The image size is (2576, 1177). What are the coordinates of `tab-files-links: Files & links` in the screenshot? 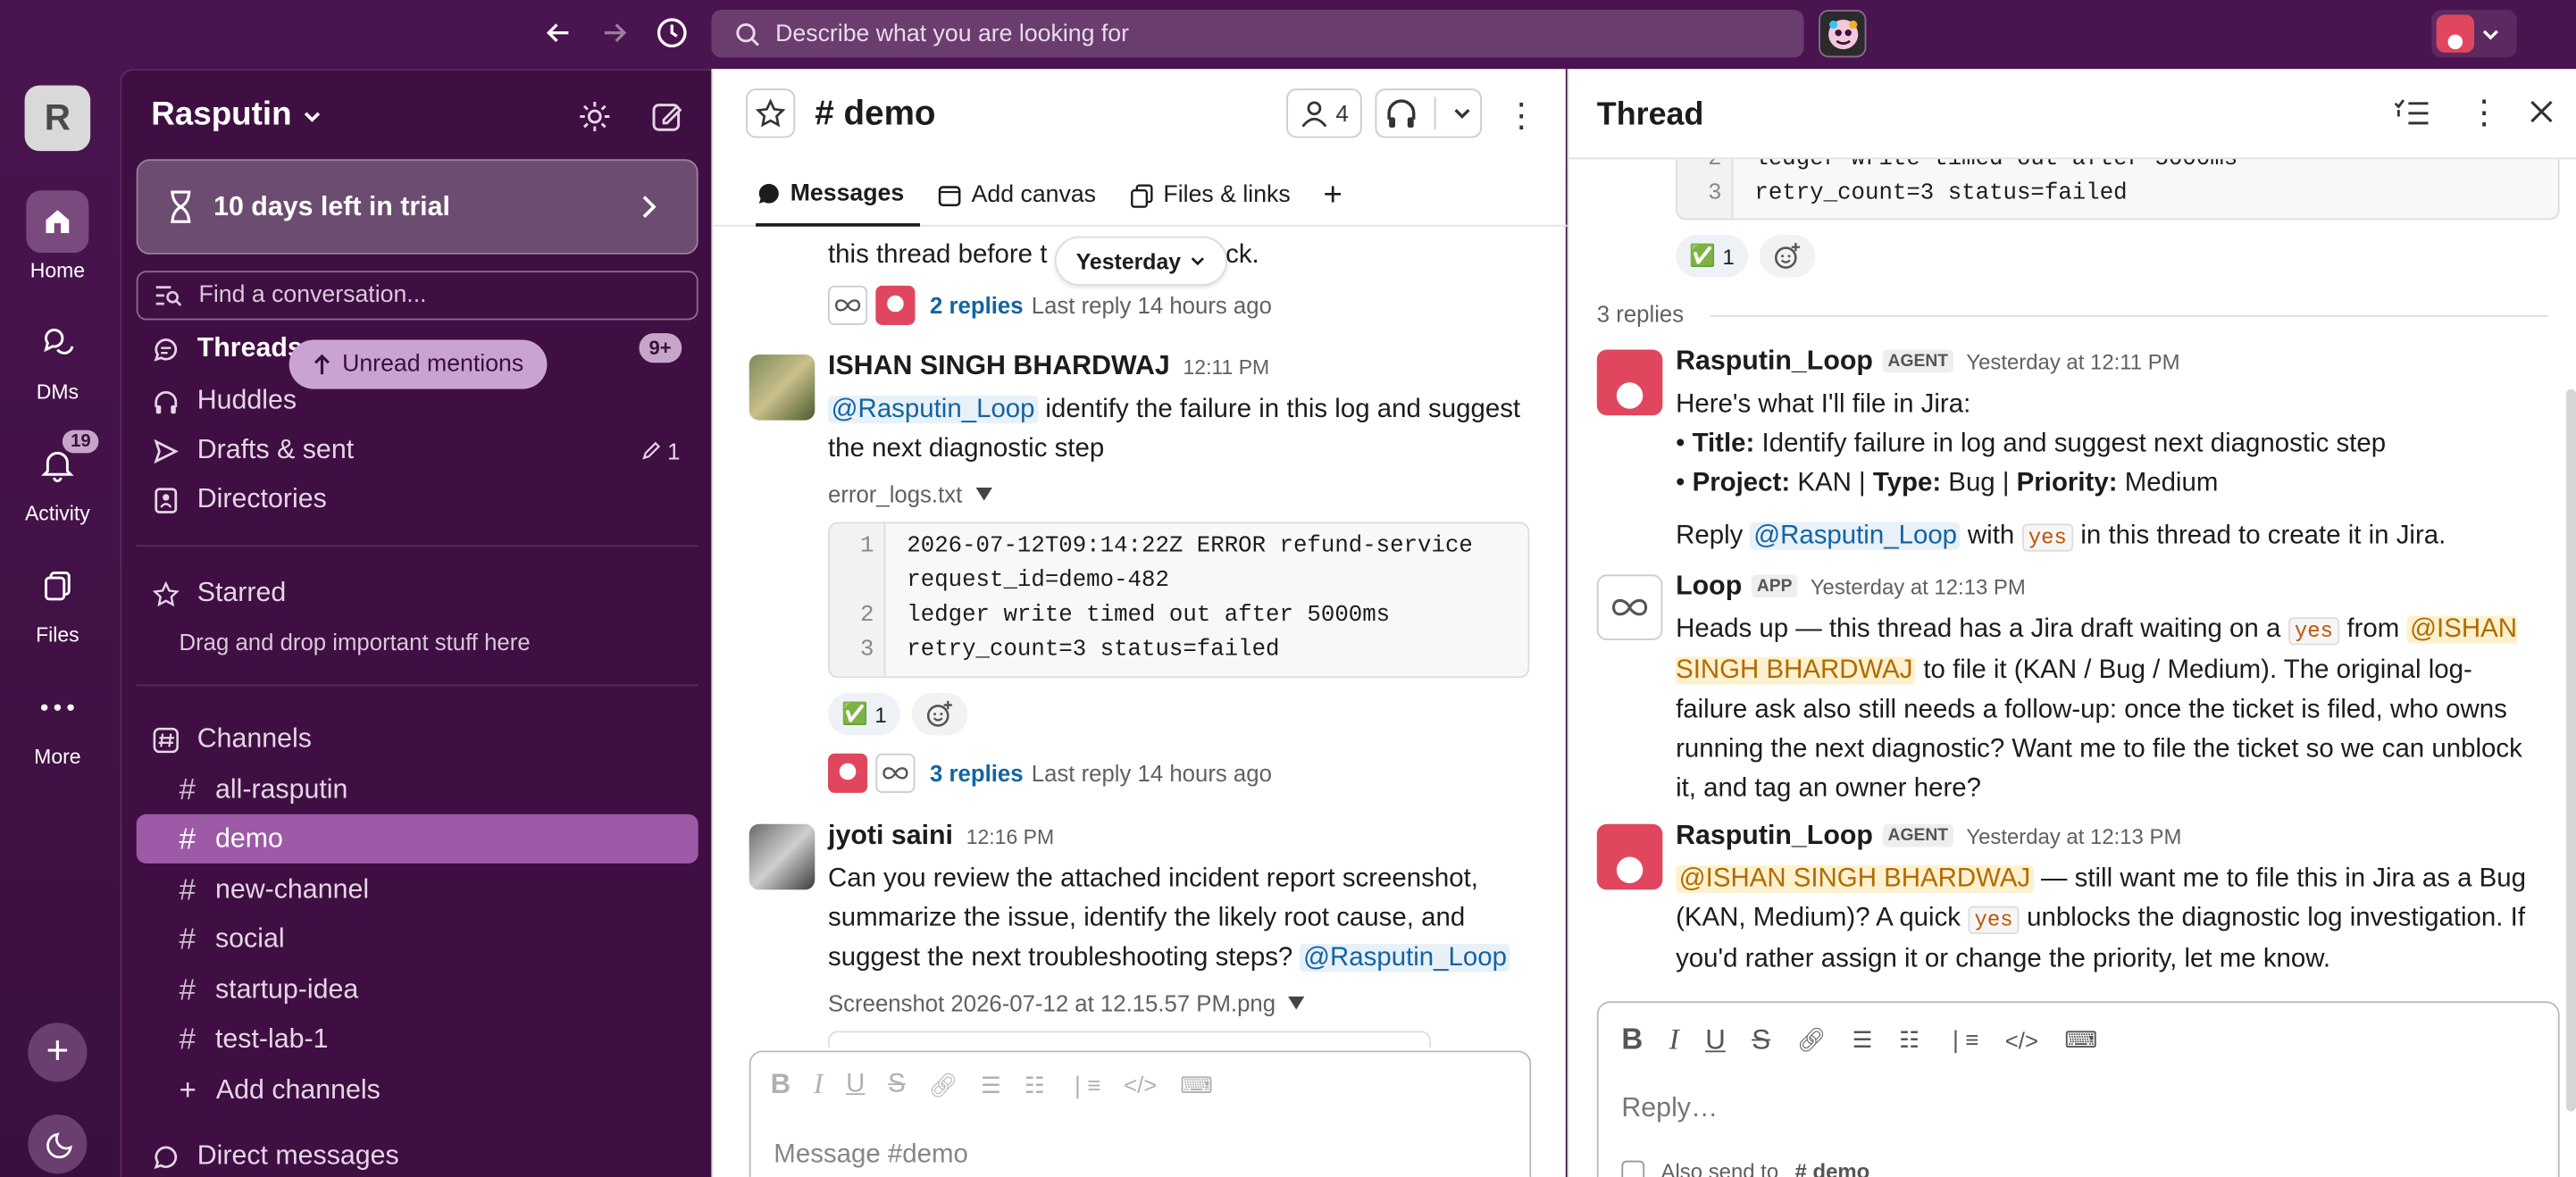 It's located at (1218, 196).